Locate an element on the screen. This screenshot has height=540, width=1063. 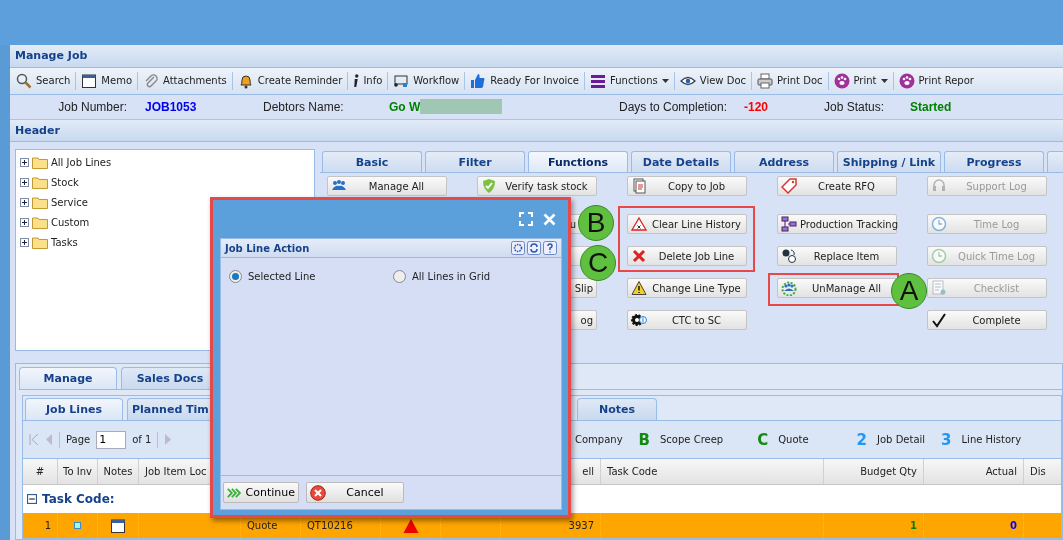
toolbar-button: Workflow is located at coordinates (426, 80).